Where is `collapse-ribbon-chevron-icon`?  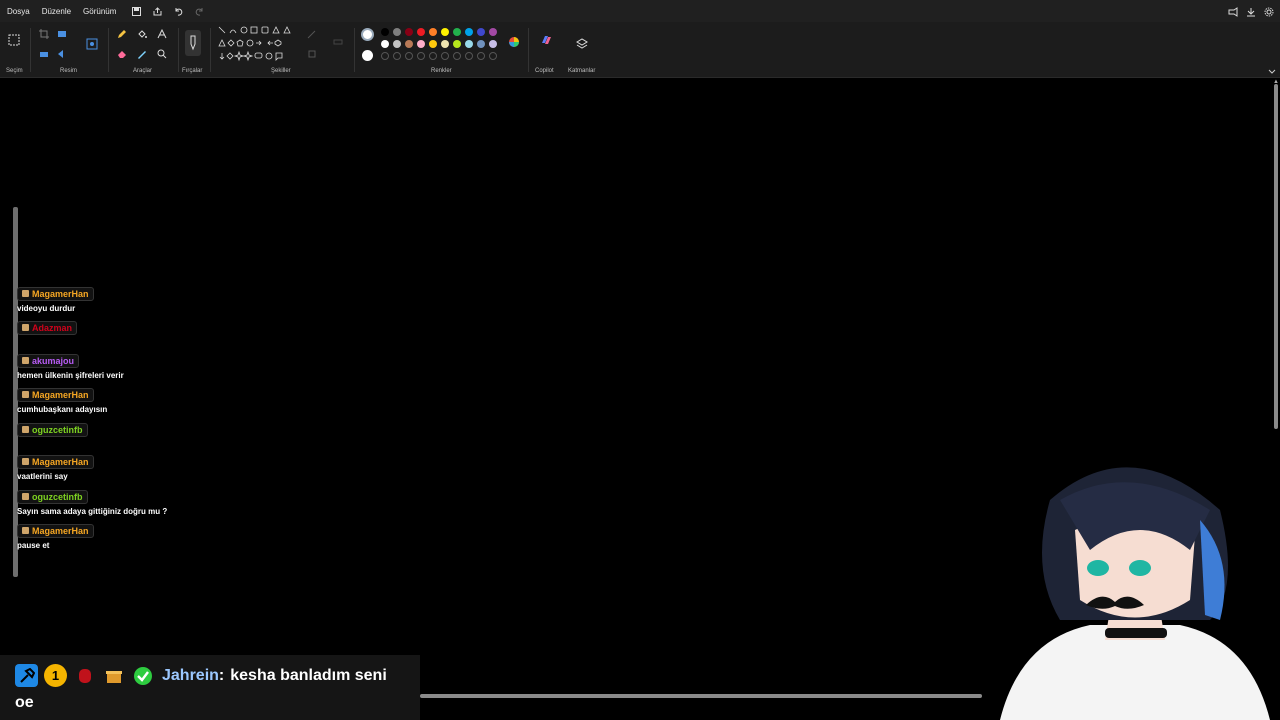
collapse-ribbon-chevron-icon is located at coordinates (1272, 72).